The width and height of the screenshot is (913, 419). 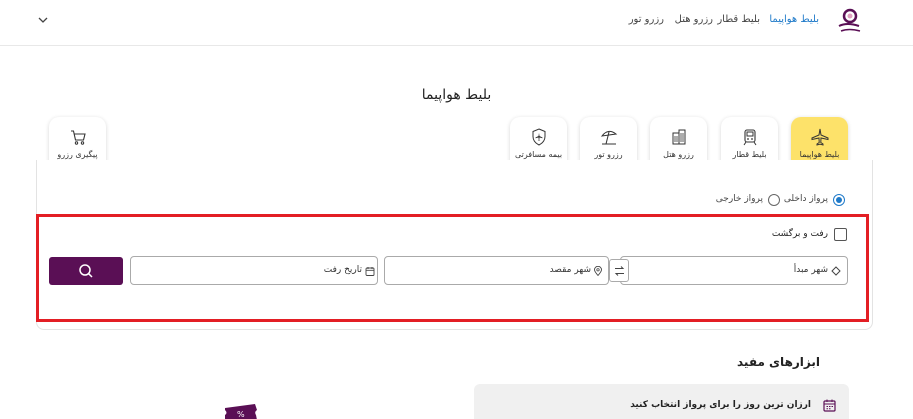 What do you see at coordinates (750, 137) in the screenshot?
I see `train-icon` at bounding box center [750, 137].